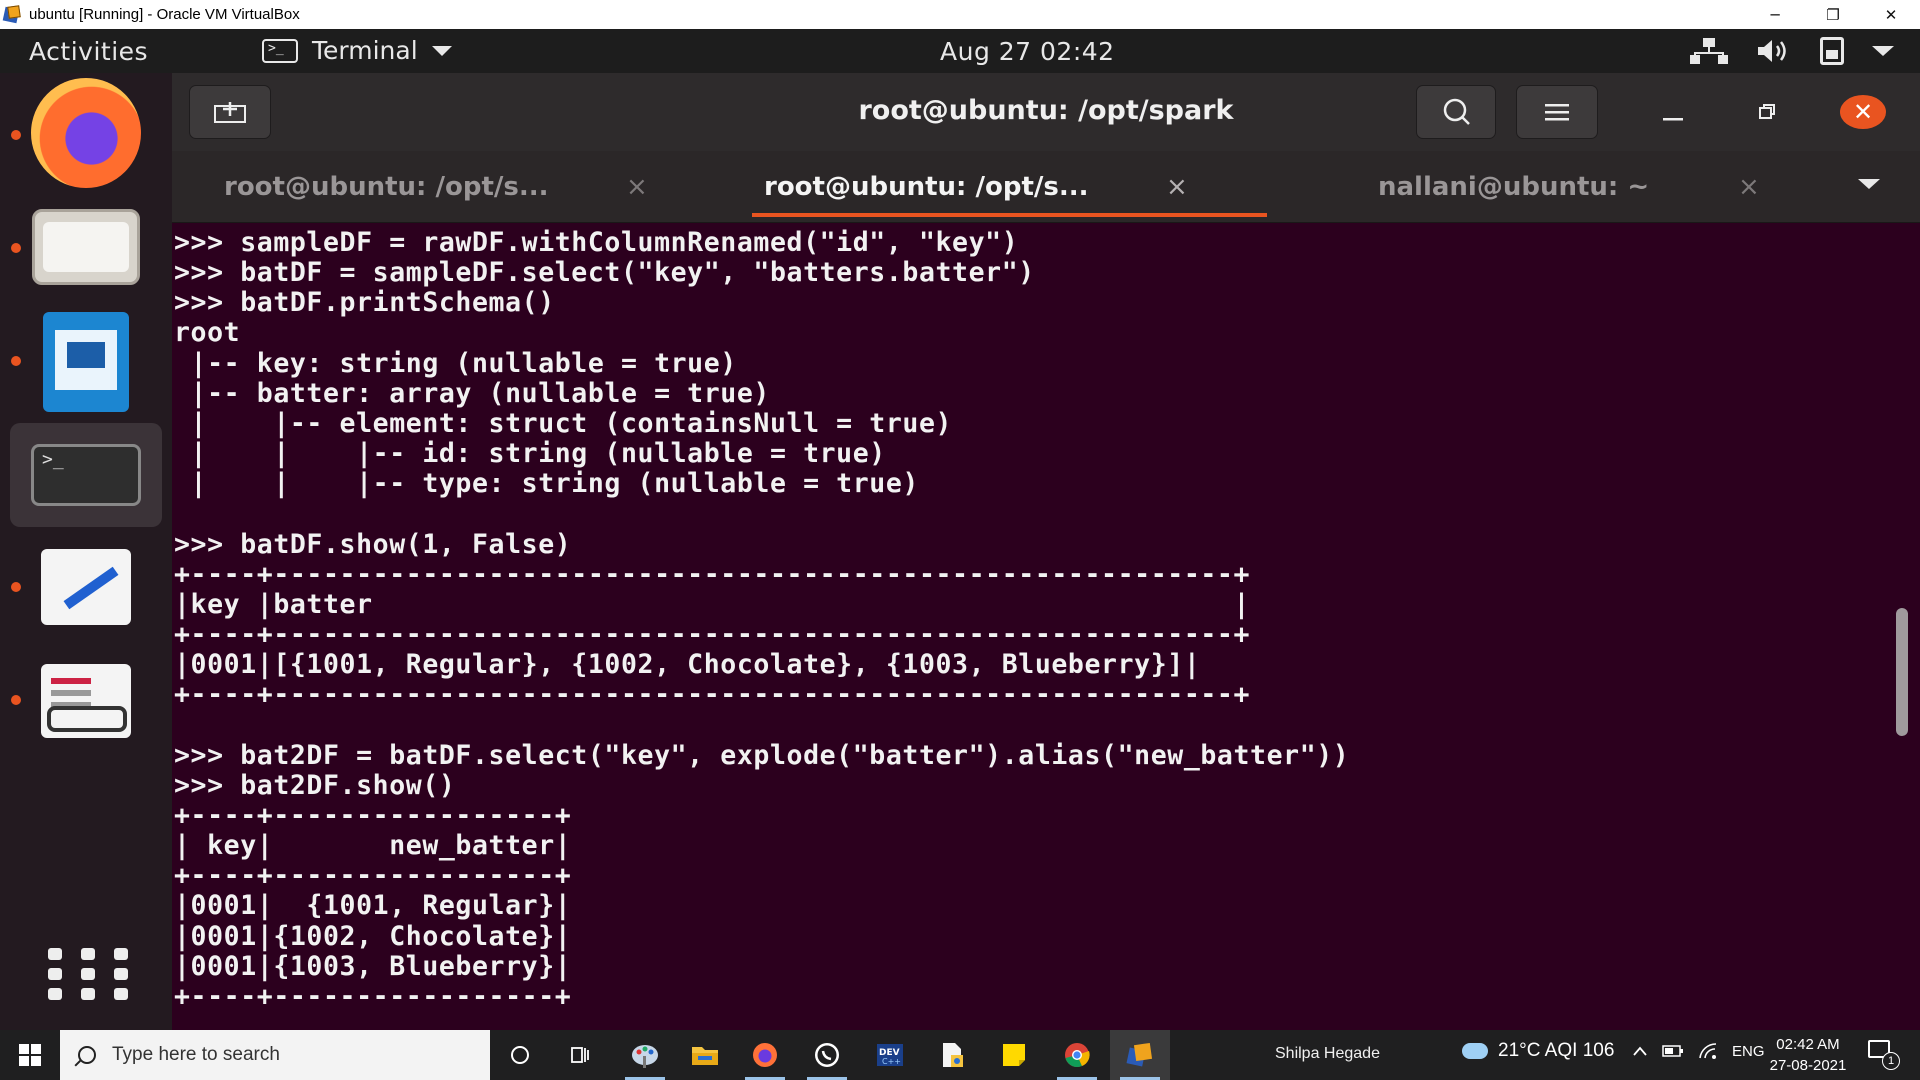 The height and width of the screenshot is (1080, 1920). I want to click on dock-item-libreoffice-writer, so click(86, 362).